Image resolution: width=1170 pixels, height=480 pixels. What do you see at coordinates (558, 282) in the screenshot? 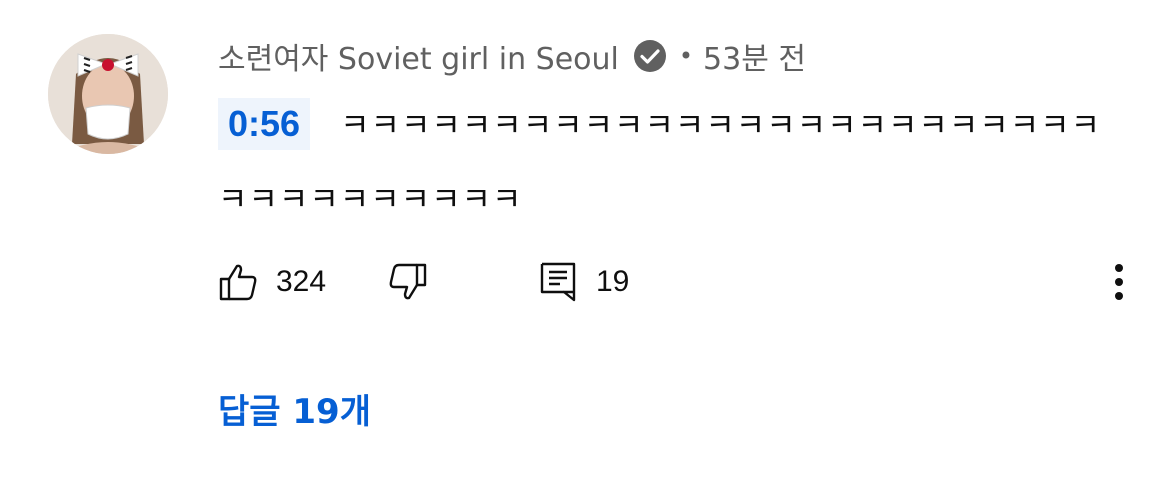
I see `comment-reply-icon` at bounding box center [558, 282].